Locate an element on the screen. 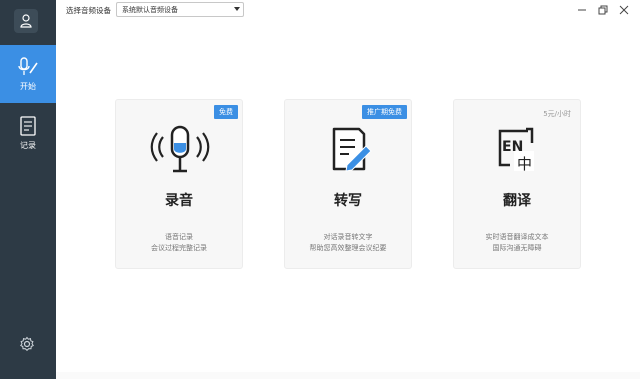 This screenshot has height=379, width=640. user-avatar is located at coordinates (26, 21).